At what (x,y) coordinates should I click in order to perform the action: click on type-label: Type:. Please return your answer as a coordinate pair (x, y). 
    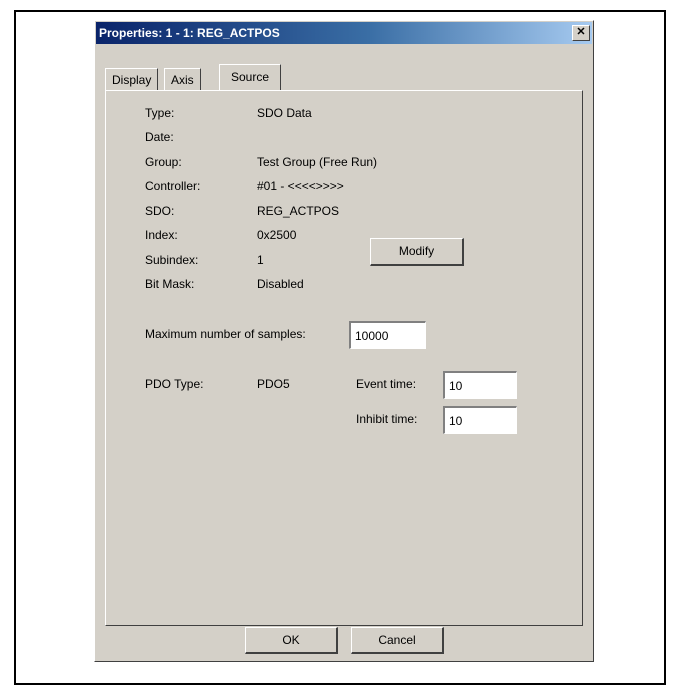
    Looking at the image, I should click on (160, 113).